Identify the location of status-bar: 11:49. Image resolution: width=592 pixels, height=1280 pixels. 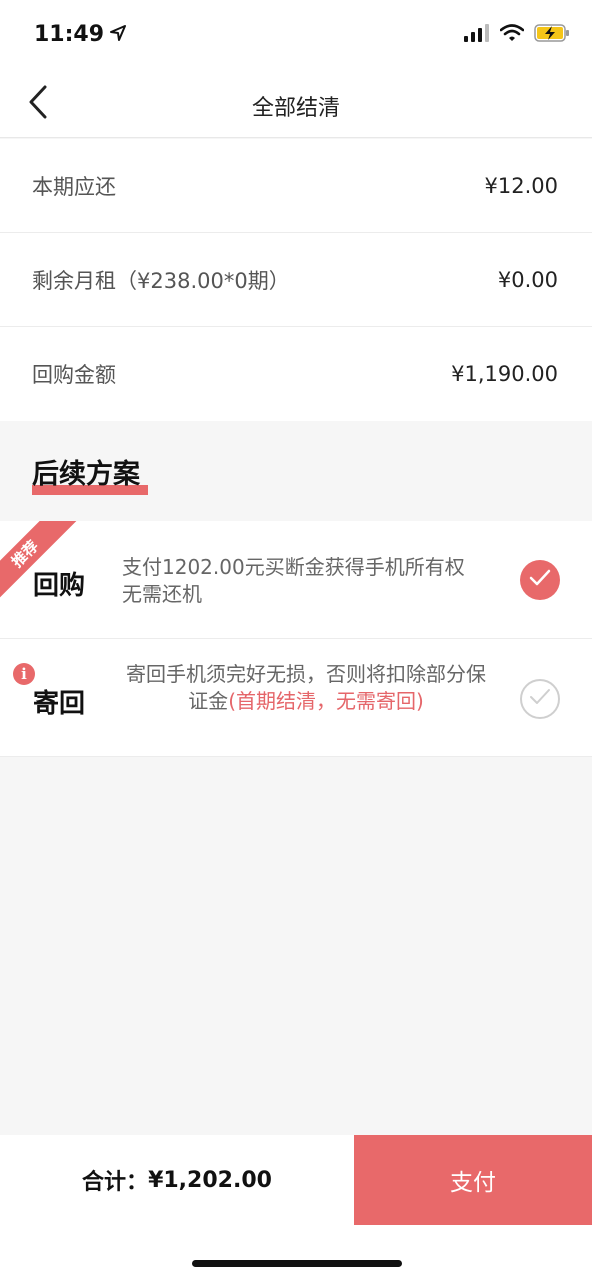
(296, 36).